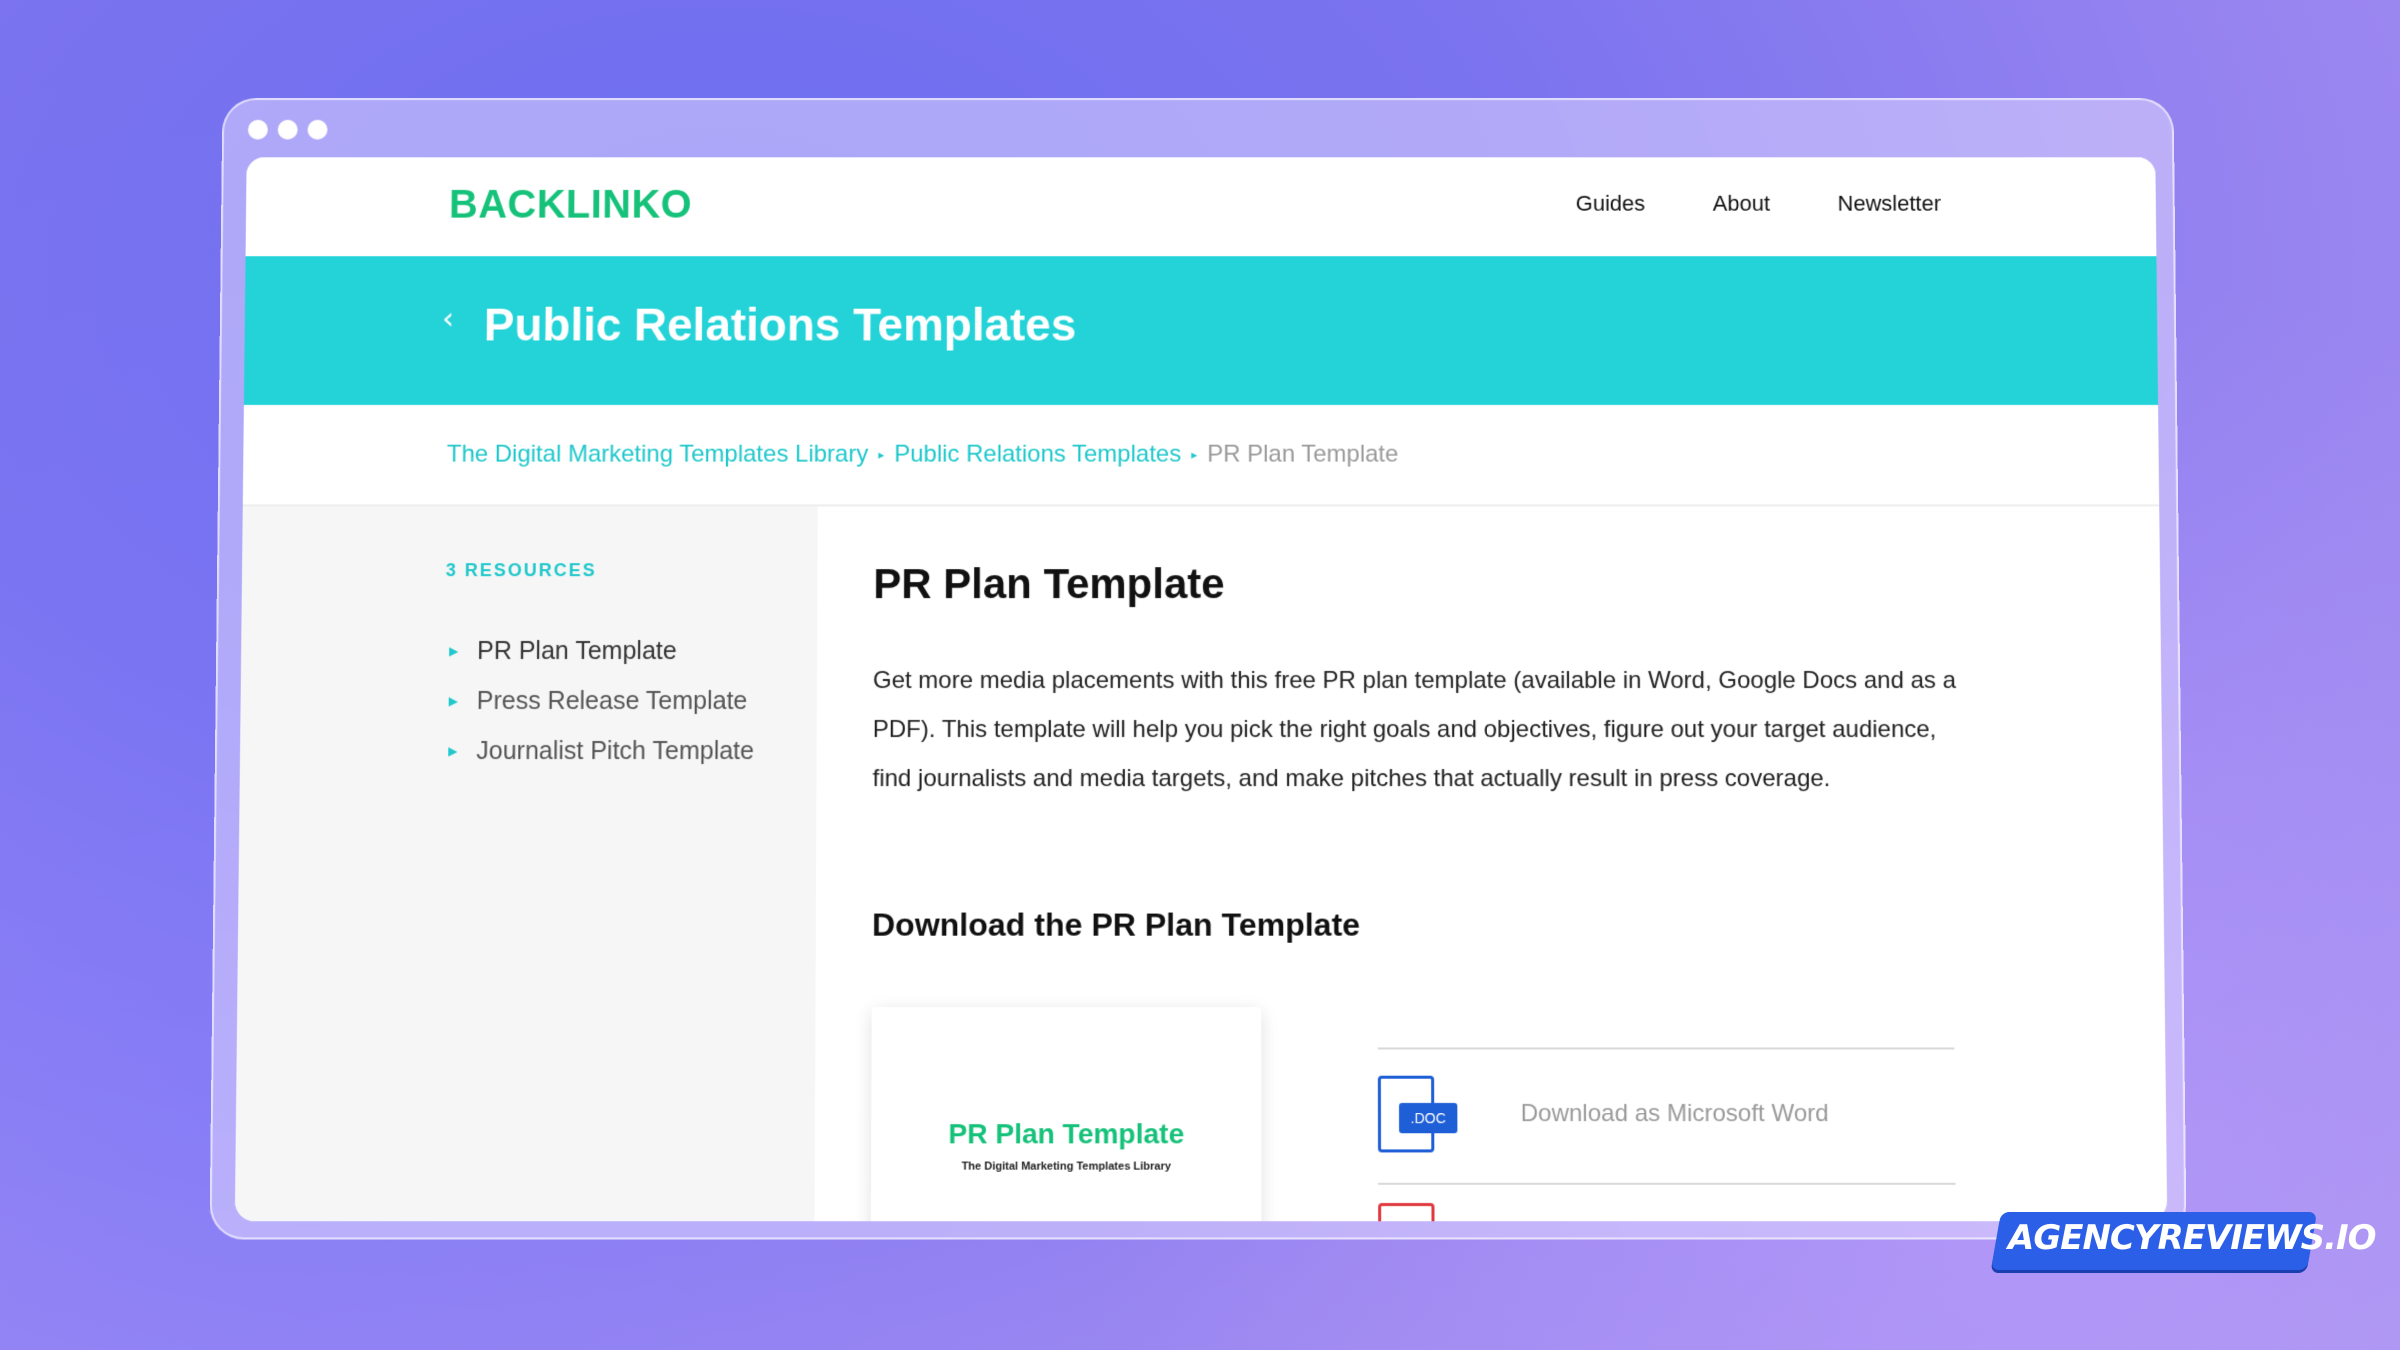 The image size is (2400, 1350). I want to click on backlinko-logo: BACKLINKO, so click(570, 205).